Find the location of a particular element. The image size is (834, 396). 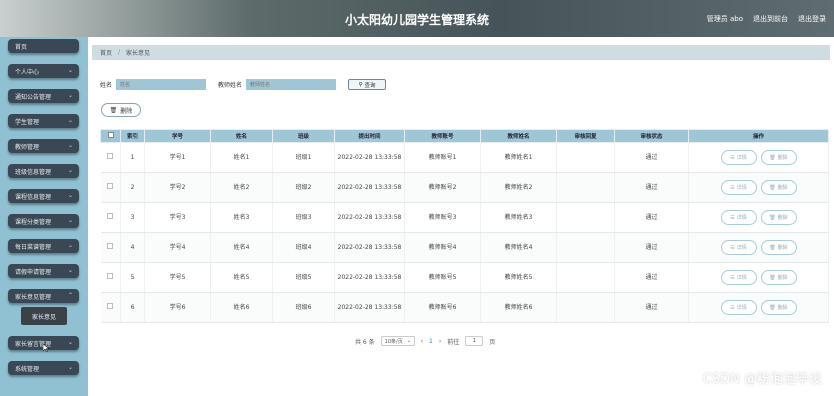

sidebar-item-leave: 请假申请管理 ⌄ is located at coordinates (43, 271).